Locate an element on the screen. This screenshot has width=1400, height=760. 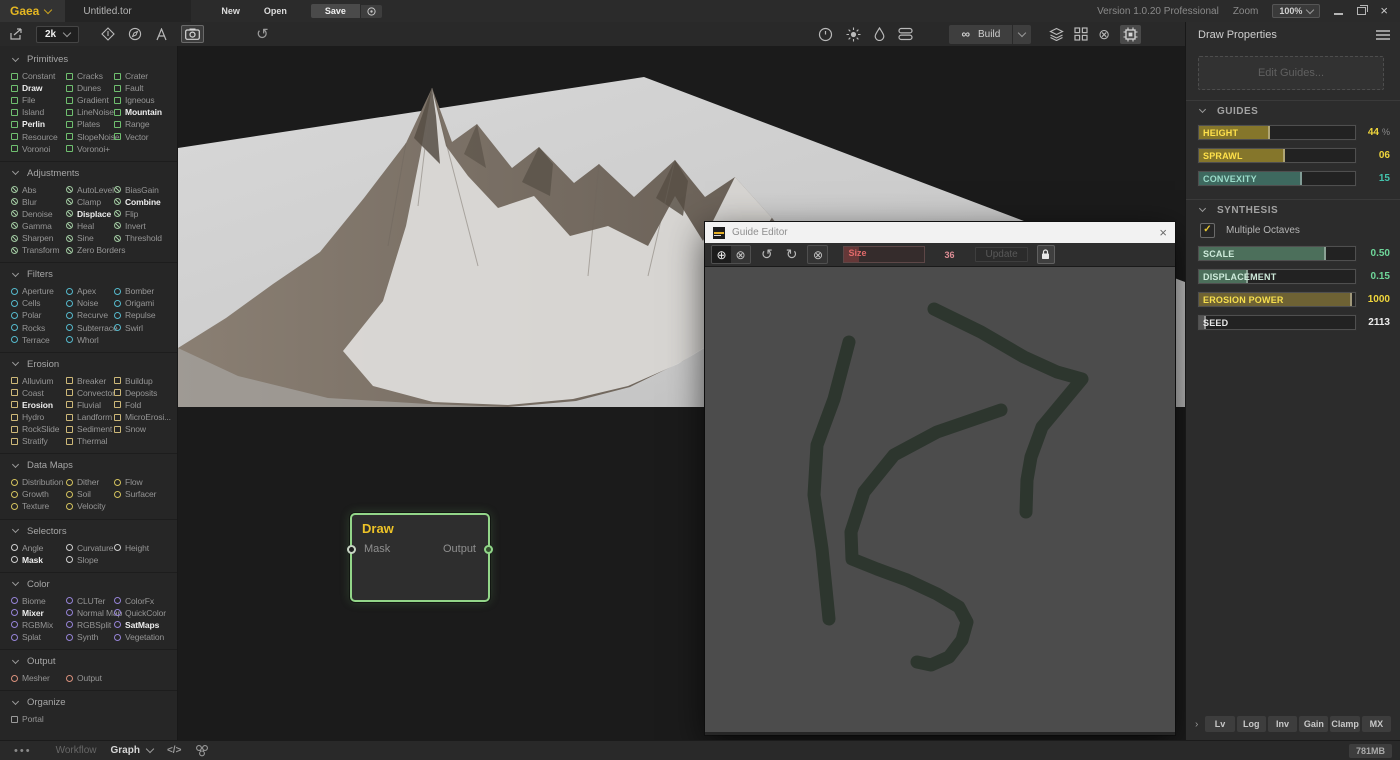
node-item-rgbsplit: RGBSplit is located at coordinates (90, 625).